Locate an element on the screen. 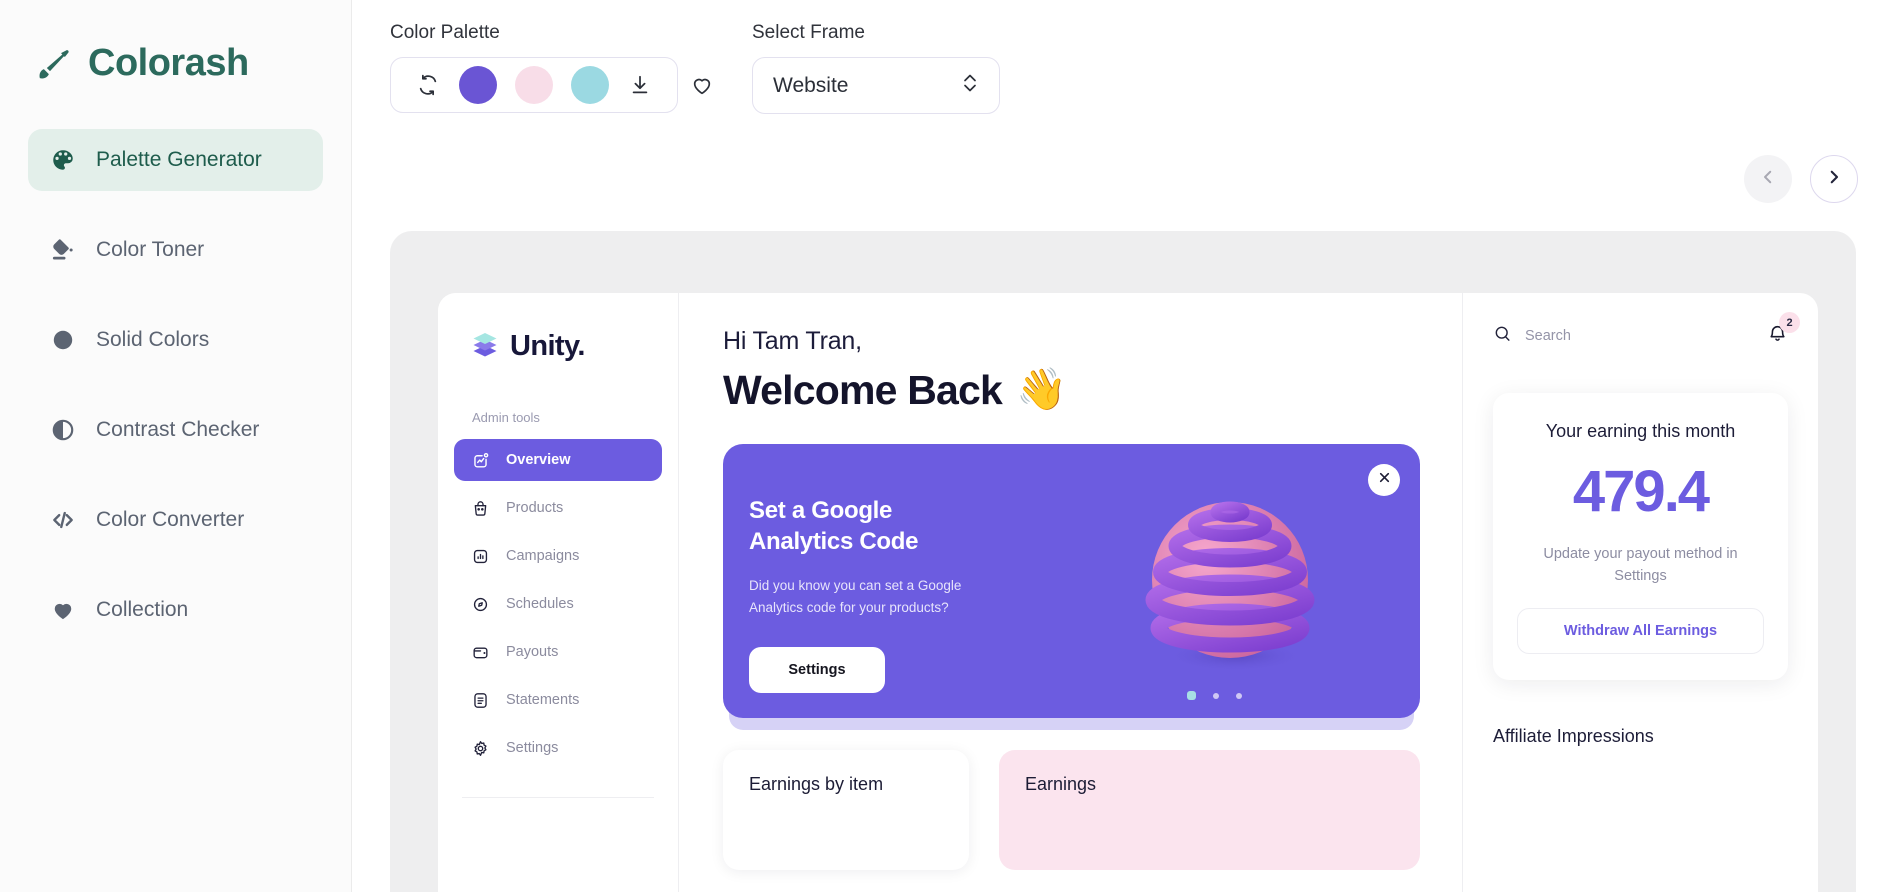 The height and width of the screenshot is (892, 1896). unity-nav-item-campaigns: Campaigns is located at coordinates (558, 556).